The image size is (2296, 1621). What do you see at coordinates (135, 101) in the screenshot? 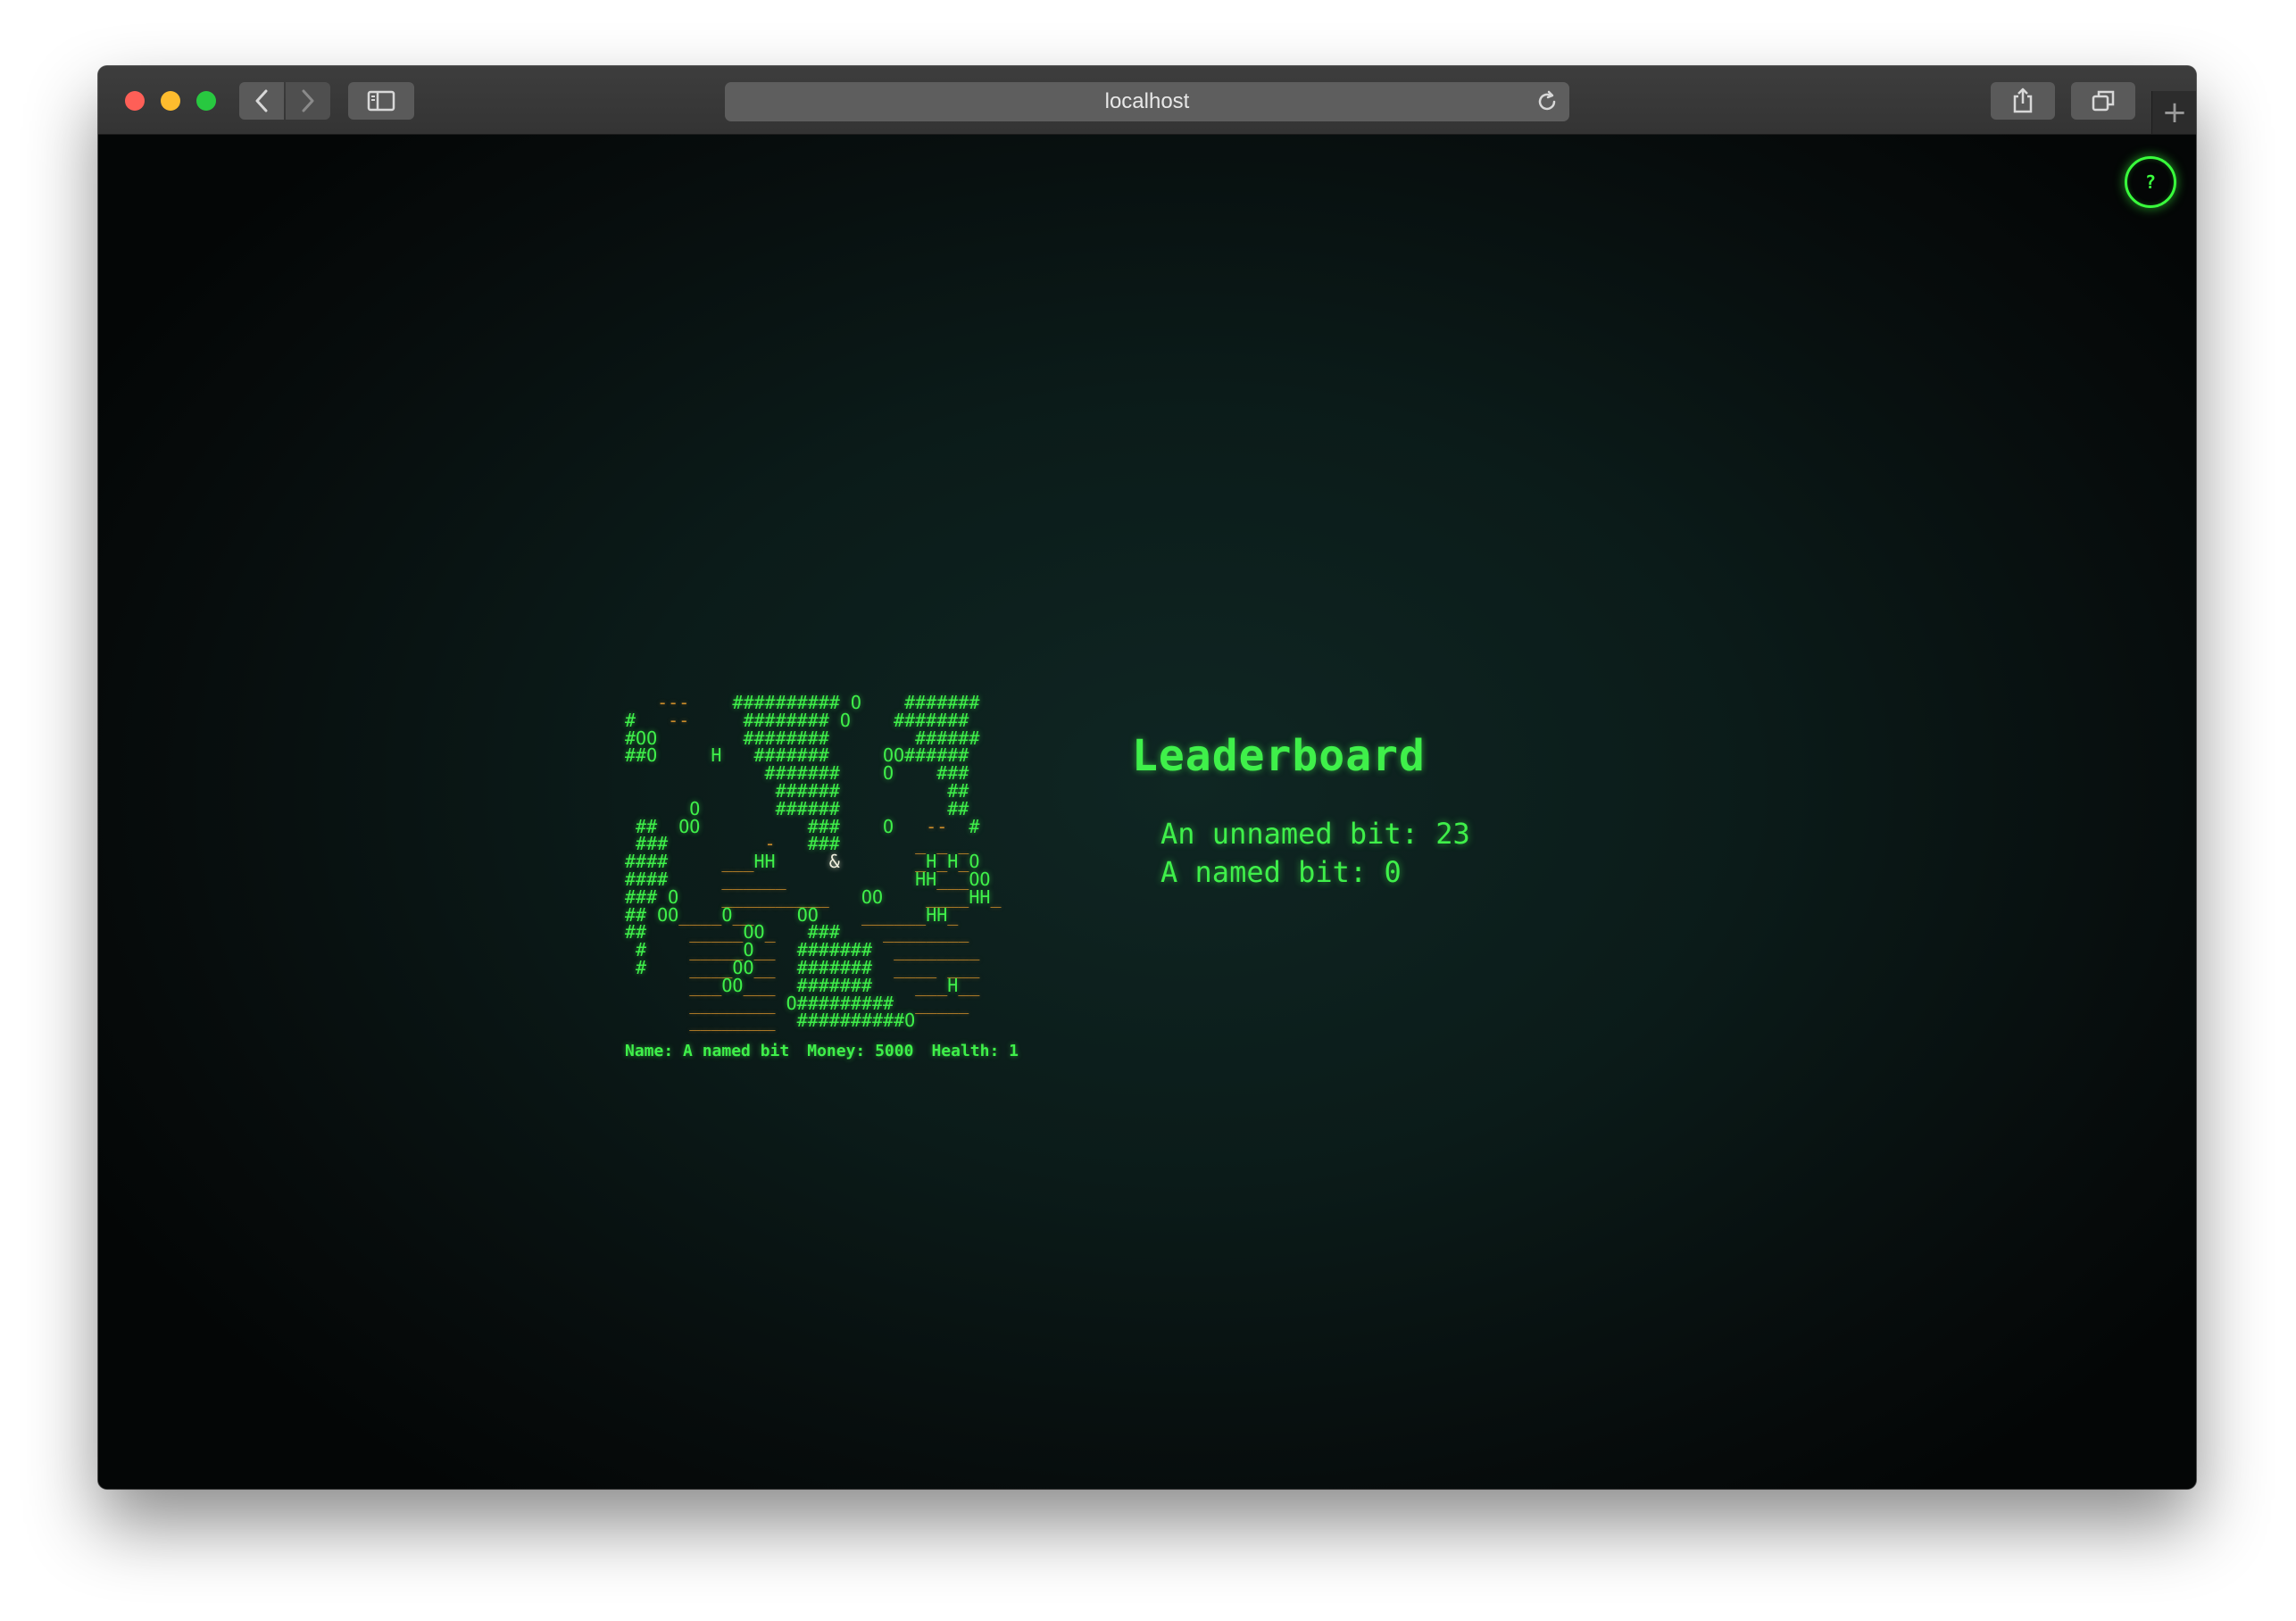
I see `close-window-button` at bounding box center [135, 101].